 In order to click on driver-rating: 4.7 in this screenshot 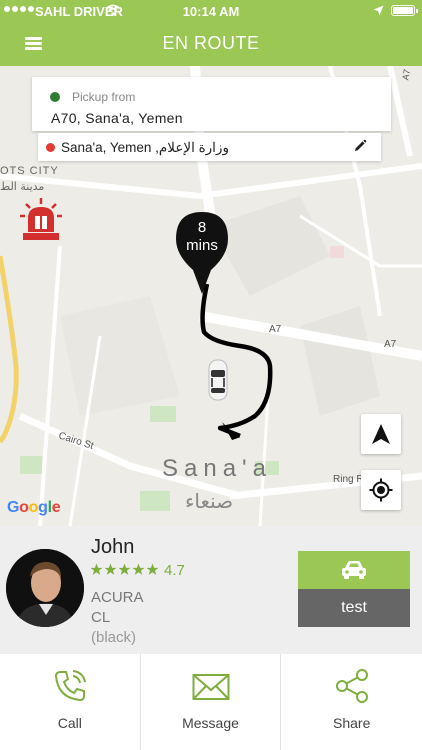, I will do `click(174, 570)`.